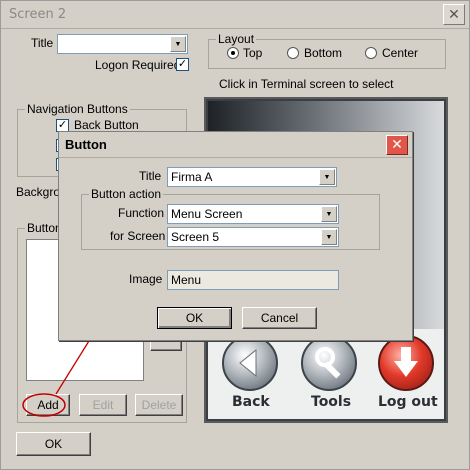 The width and height of the screenshot is (470, 470). Describe the element at coordinates (141, 213) in the screenshot. I see `function-label: Function` at that location.